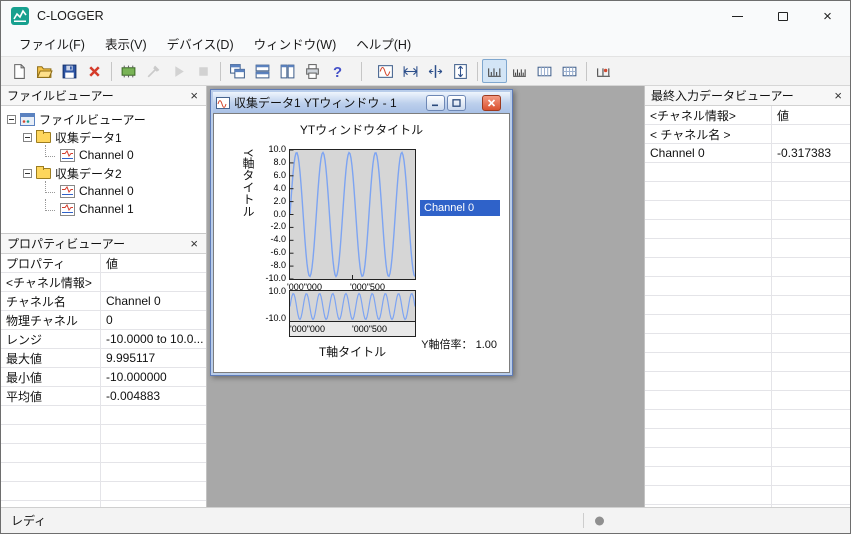  I want to click on last-input-viewer-close-icon: ×, so click(838, 95).